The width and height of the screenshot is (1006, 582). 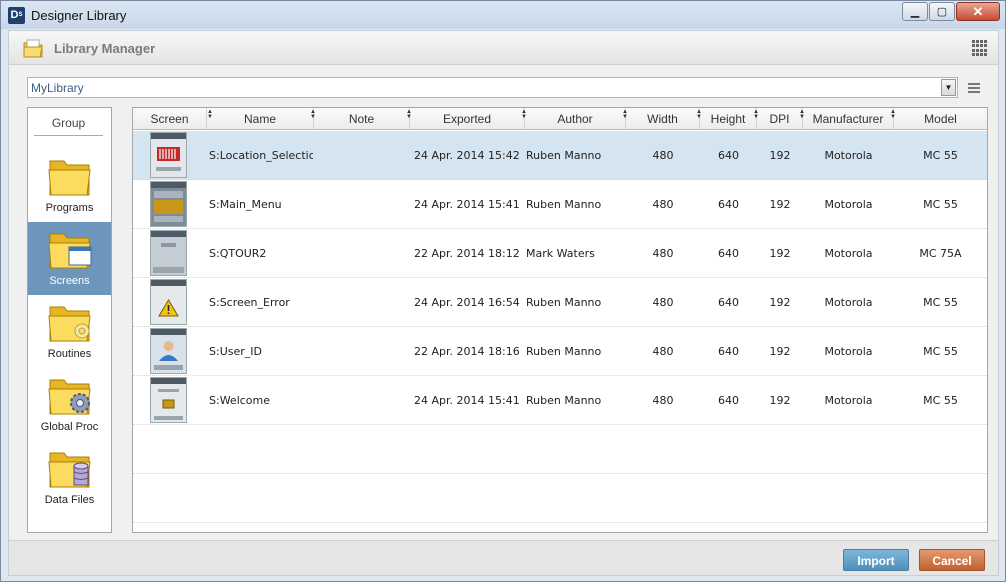 What do you see at coordinates (729, 119) in the screenshot?
I see `column-header-height: Height ▲ ▼` at bounding box center [729, 119].